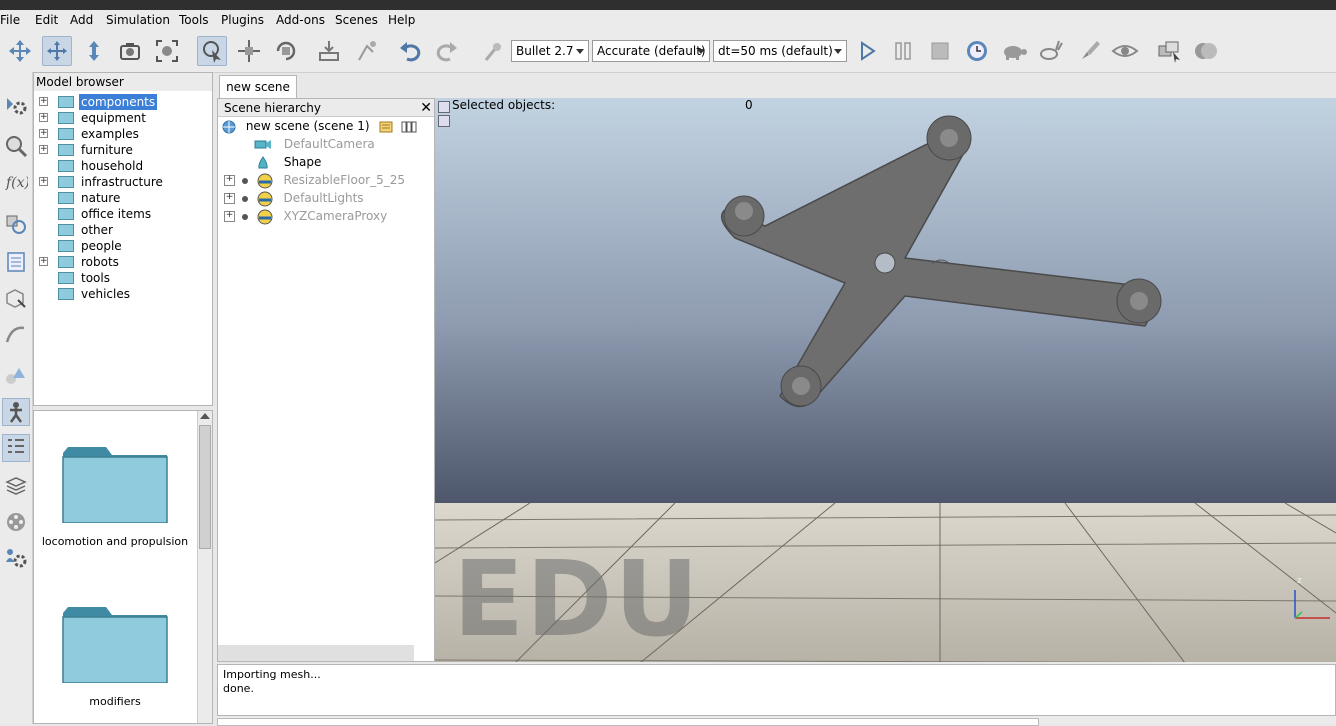 The width and height of the screenshot is (1336, 726). What do you see at coordinates (329, 51) in the screenshot?
I see `assemble-icon` at bounding box center [329, 51].